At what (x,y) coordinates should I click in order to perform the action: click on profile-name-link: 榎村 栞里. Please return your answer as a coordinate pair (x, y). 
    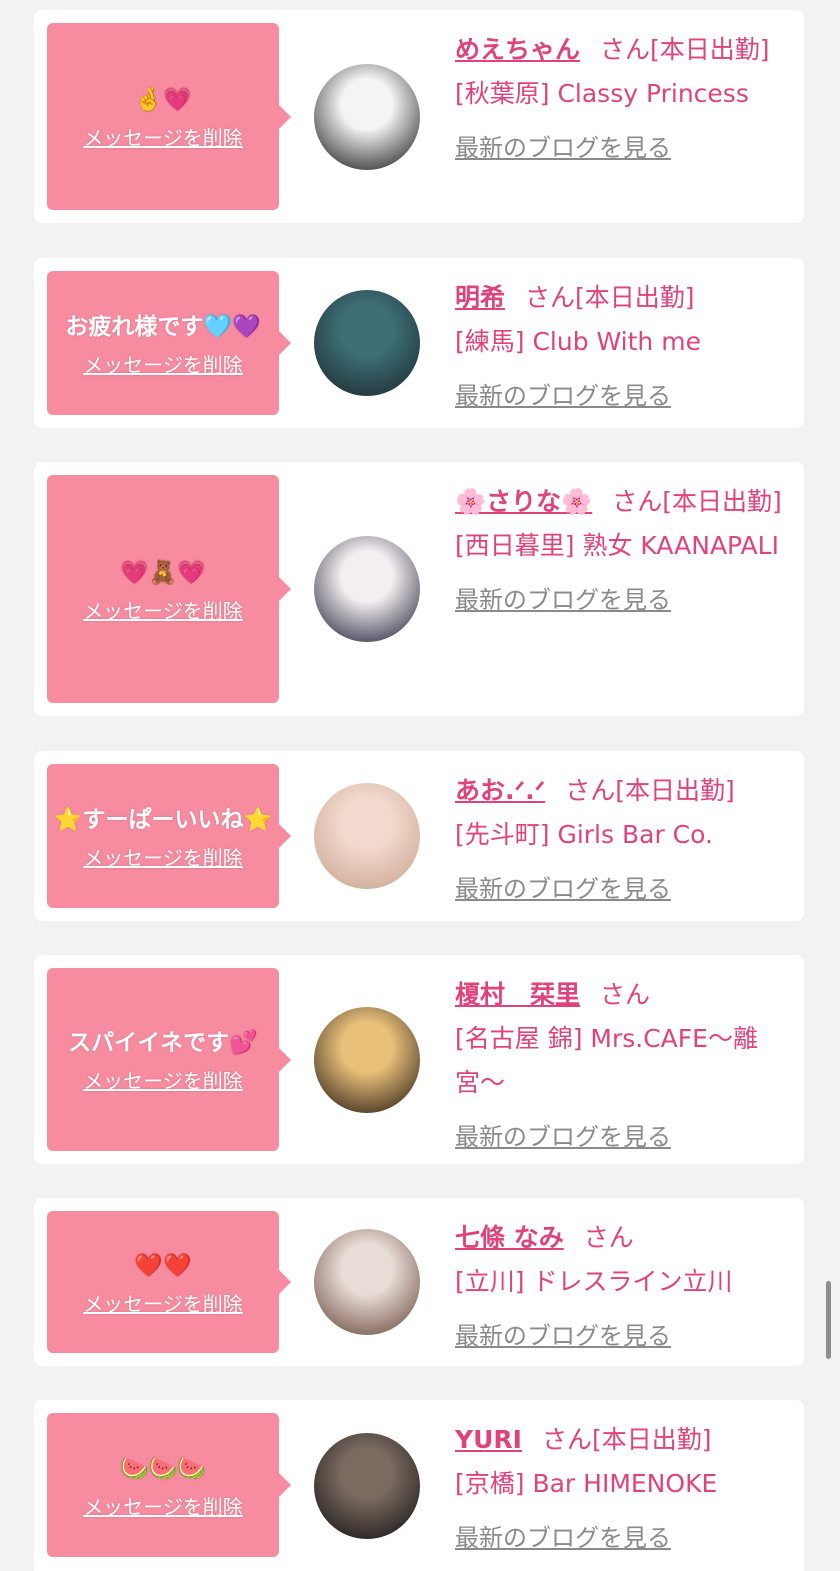
    Looking at the image, I should click on (517, 994).